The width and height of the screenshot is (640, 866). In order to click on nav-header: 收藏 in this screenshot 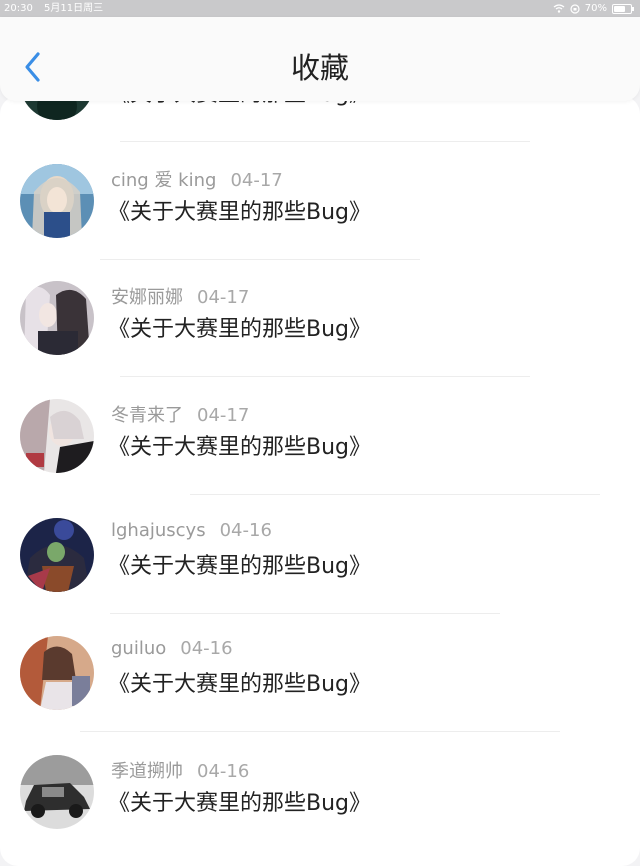, I will do `click(320, 59)`.